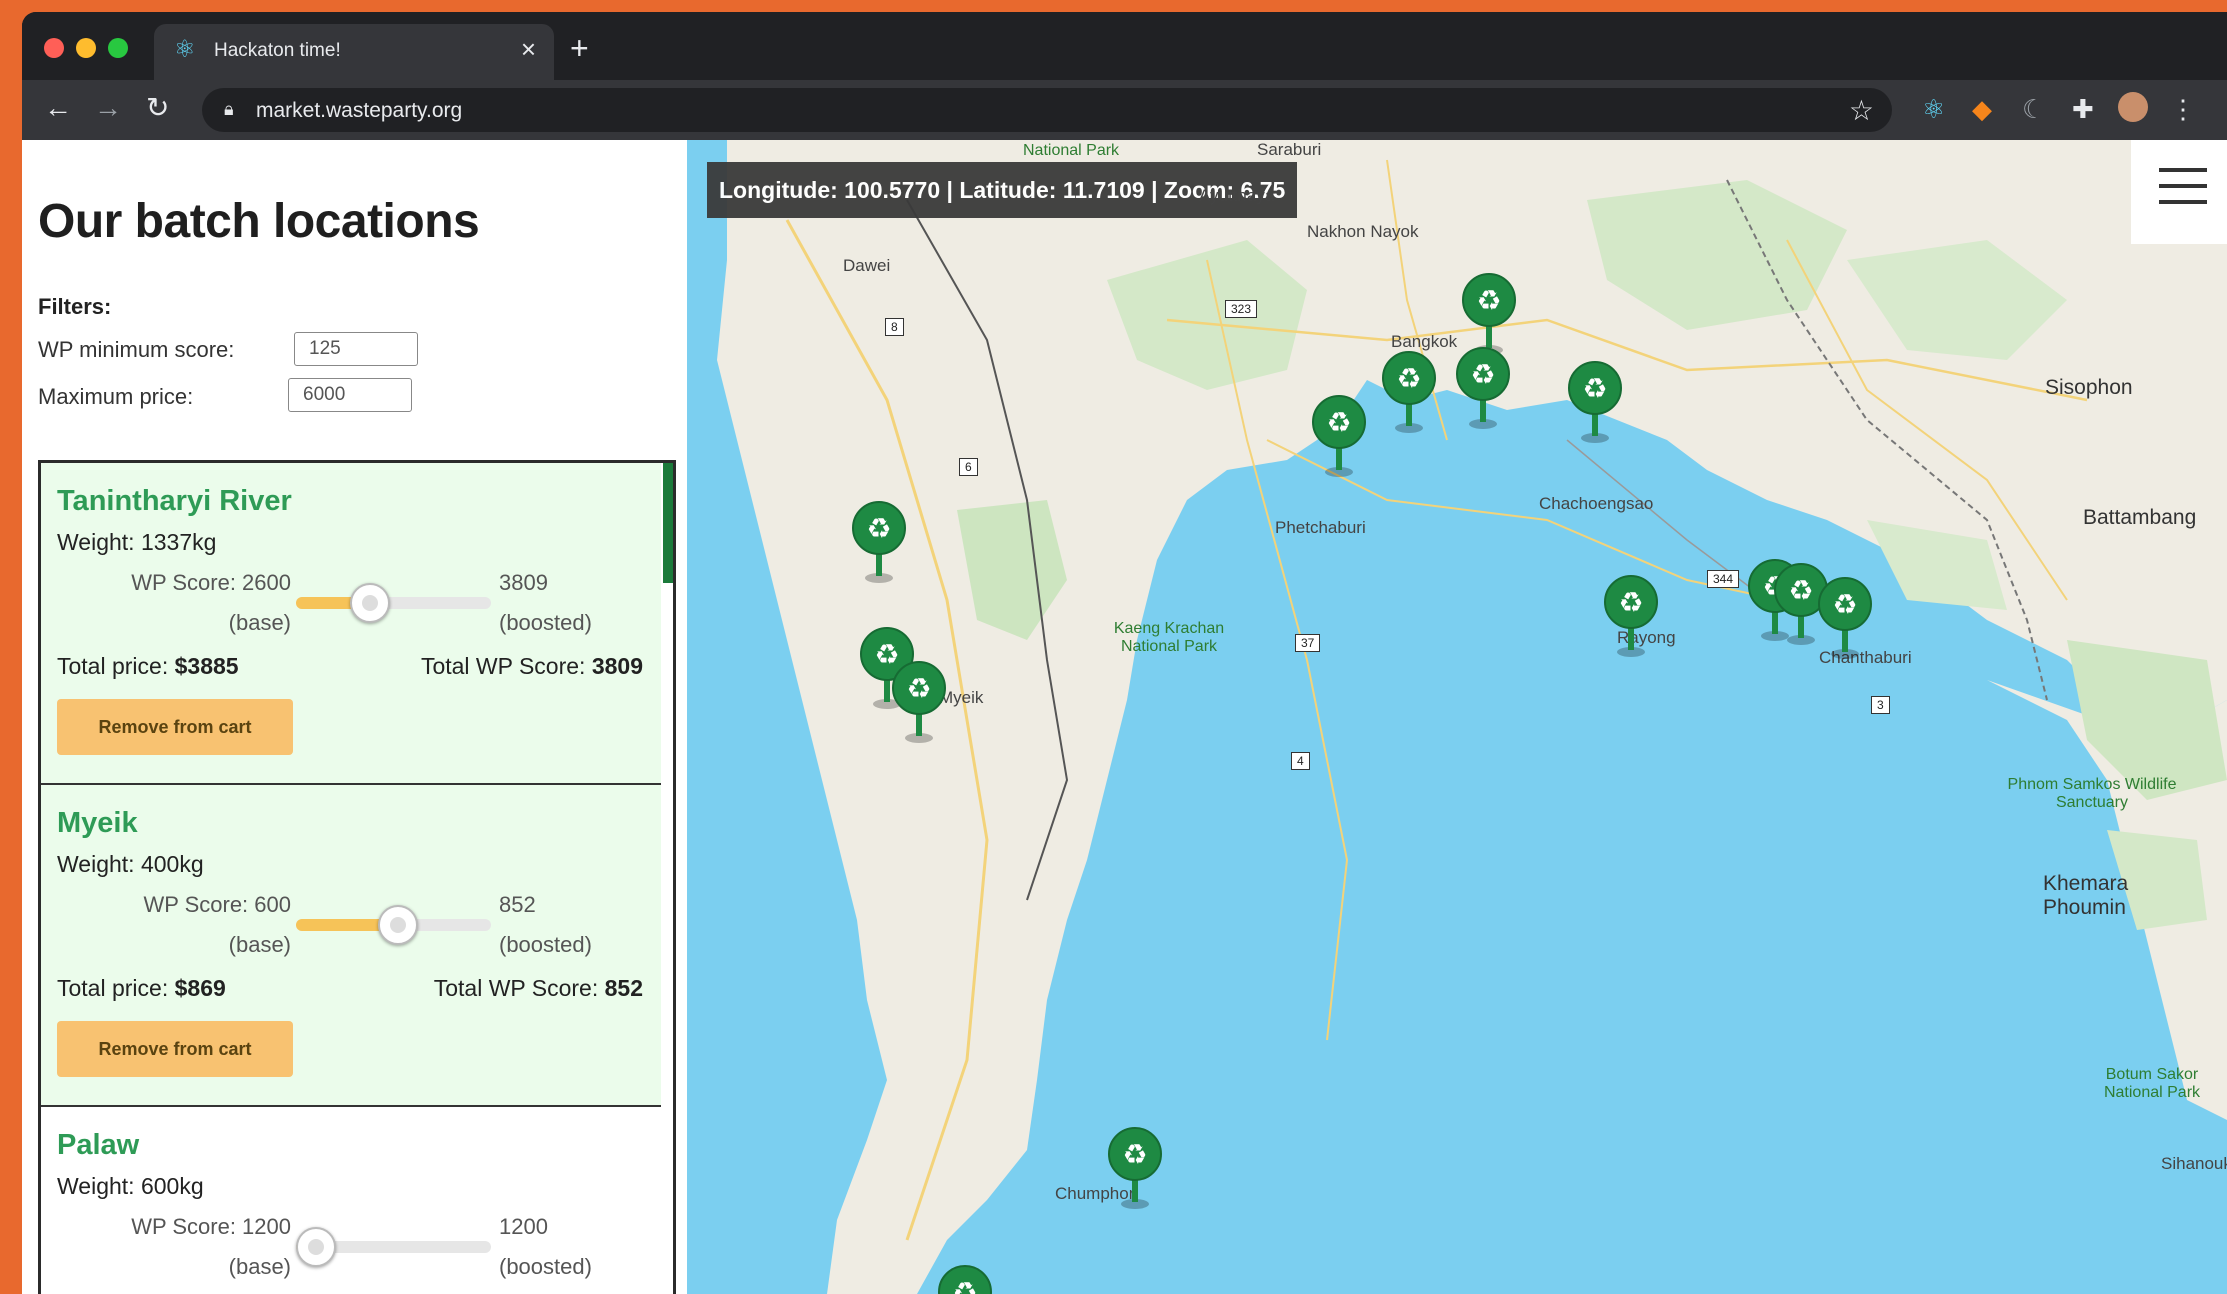 The image size is (2227, 1294). Describe the element at coordinates (1880, 705) in the screenshot. I see `road-shield: 3` at that location.